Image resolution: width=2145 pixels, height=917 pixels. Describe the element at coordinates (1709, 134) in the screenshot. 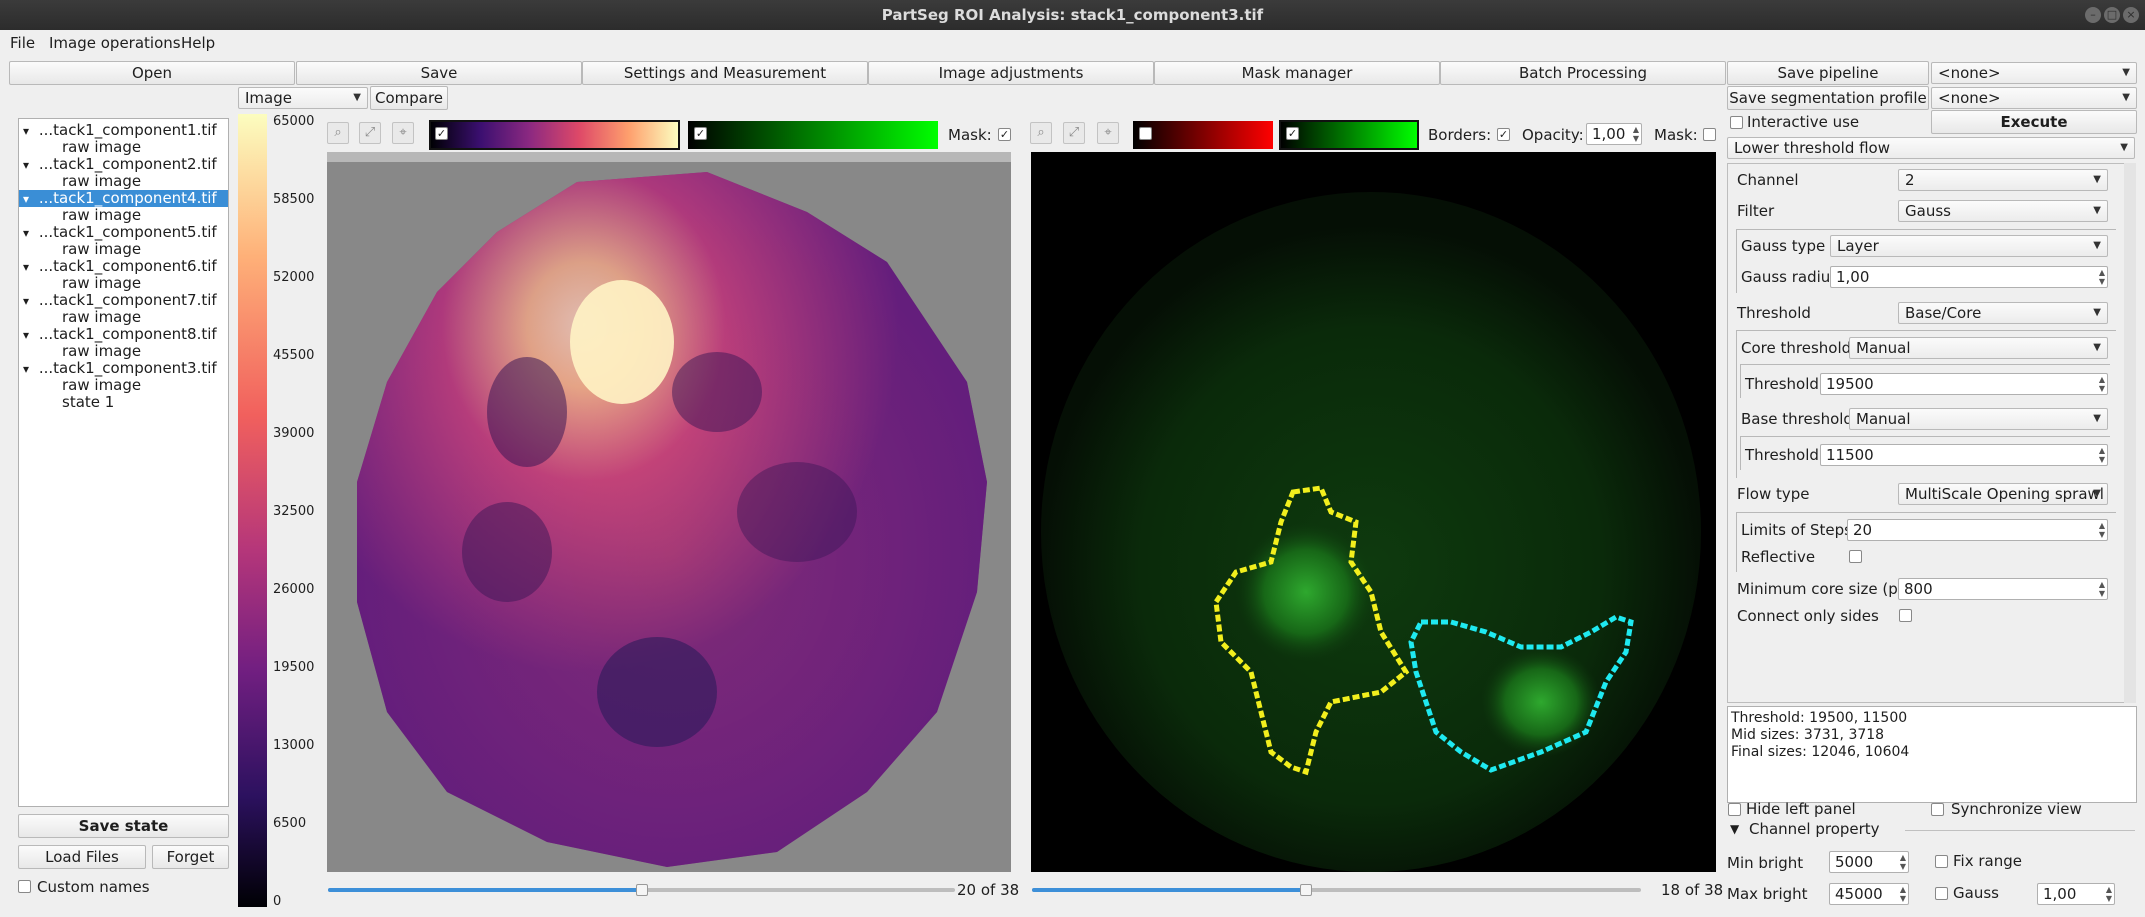

I see `right-mask-checkbox` at that location.